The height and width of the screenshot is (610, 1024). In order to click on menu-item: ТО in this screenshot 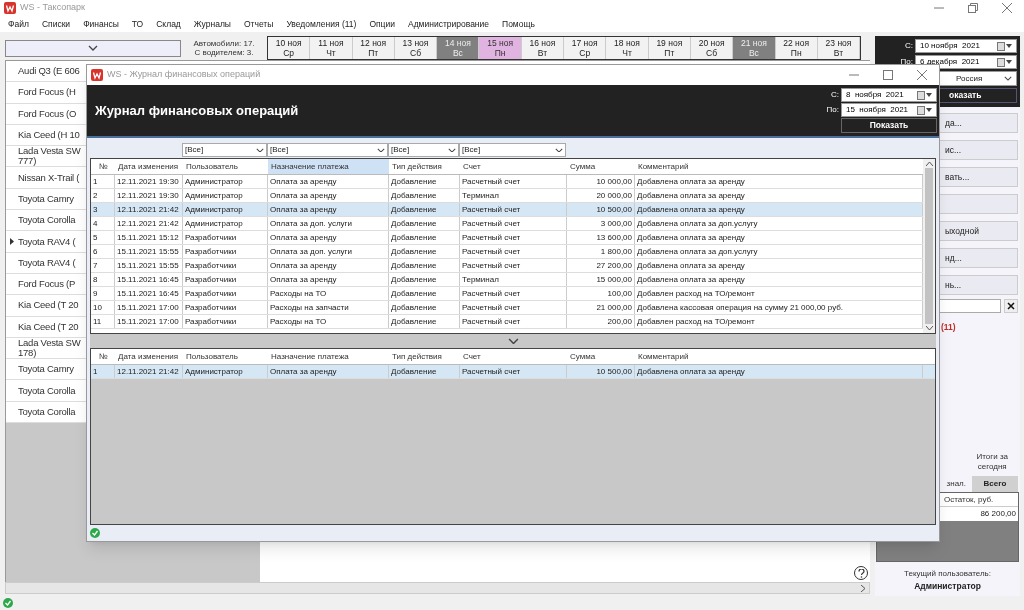, I will do `click(137, 24)`.